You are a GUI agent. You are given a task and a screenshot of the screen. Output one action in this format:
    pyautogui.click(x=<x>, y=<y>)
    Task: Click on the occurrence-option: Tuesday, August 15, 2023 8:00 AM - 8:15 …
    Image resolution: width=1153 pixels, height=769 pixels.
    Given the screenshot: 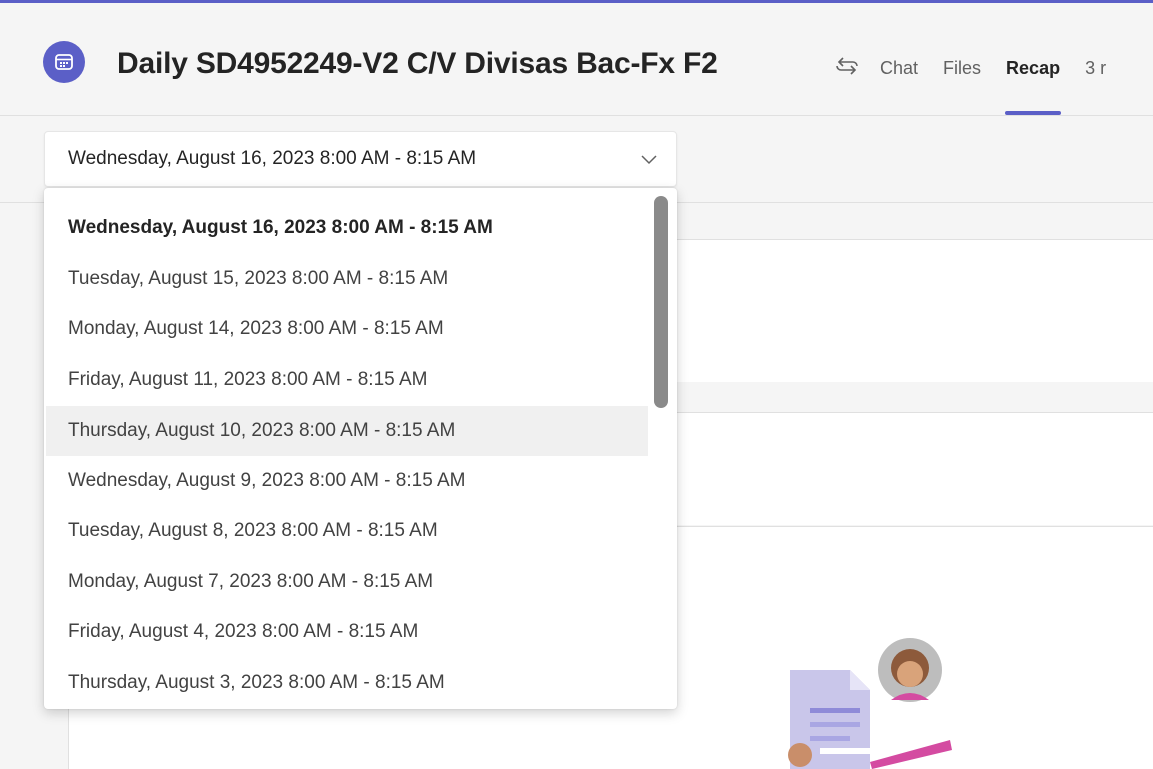 What is the action you would take?
    pyautogui.click(x=347, y=279)
    